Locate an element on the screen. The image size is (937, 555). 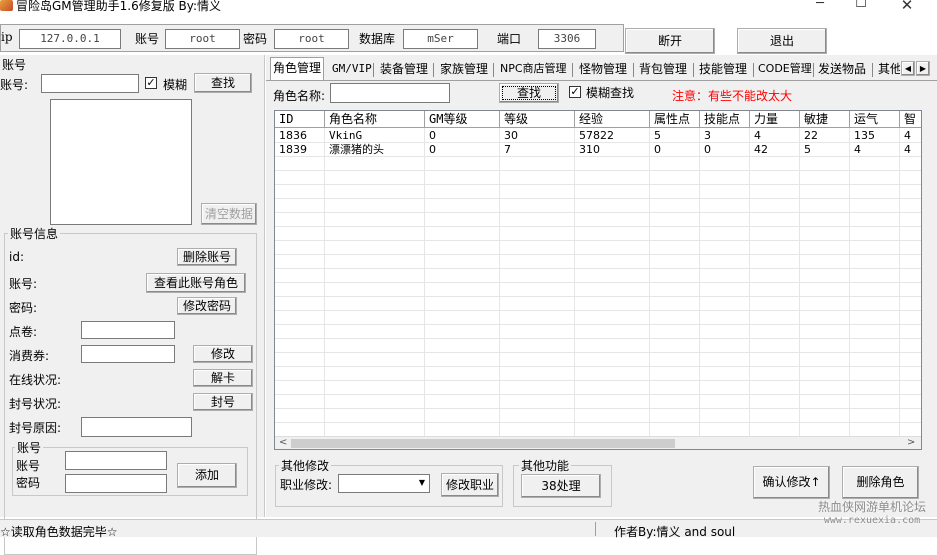
watermark-line-1: 热血侠网游单机论坛 is located at coordinates (871, 507).